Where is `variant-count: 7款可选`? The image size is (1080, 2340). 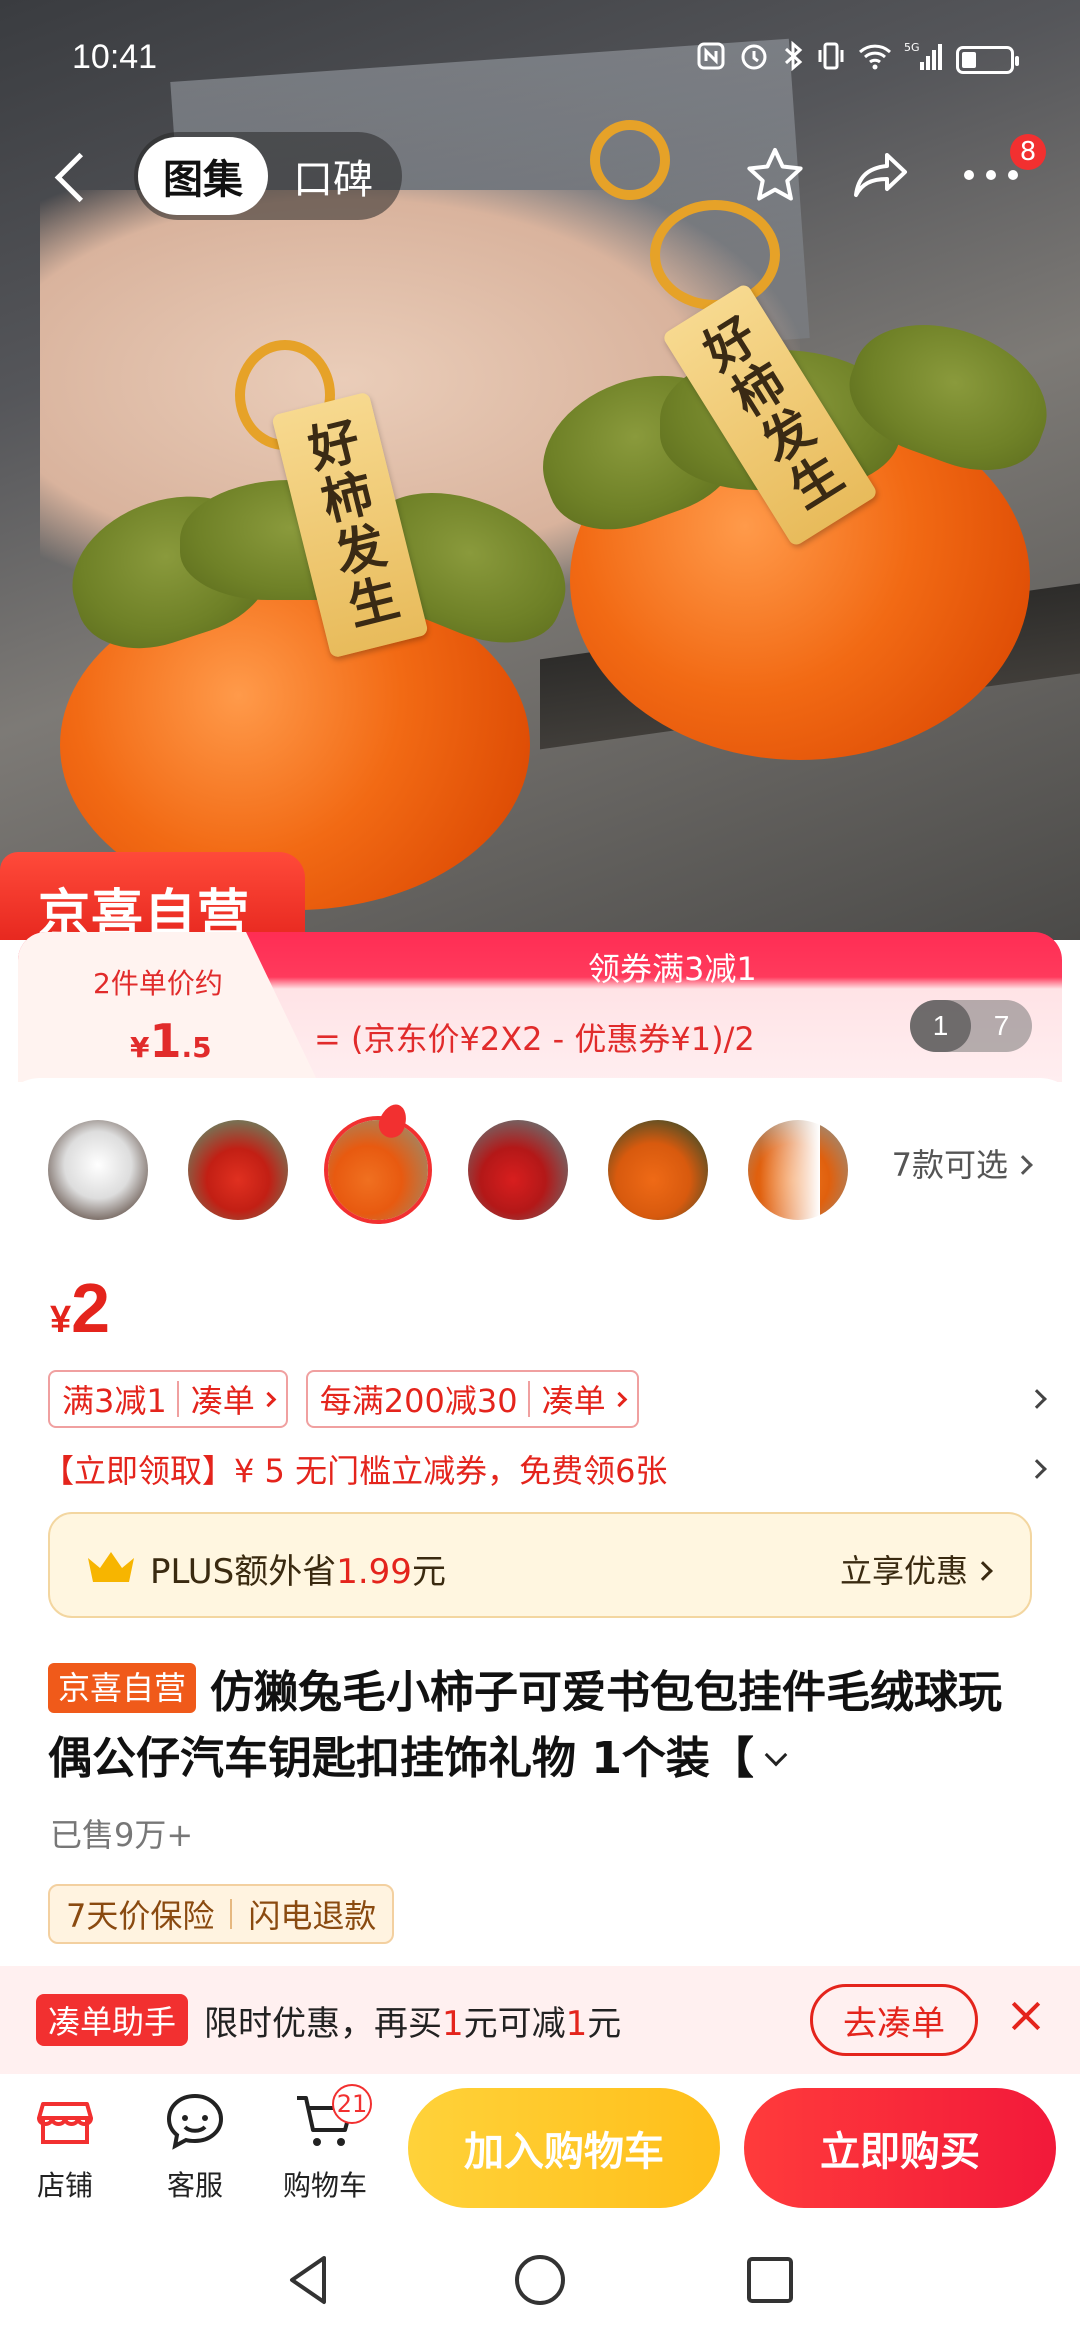 variant-count: 7款可选 is located at coordinates (949, 1165).